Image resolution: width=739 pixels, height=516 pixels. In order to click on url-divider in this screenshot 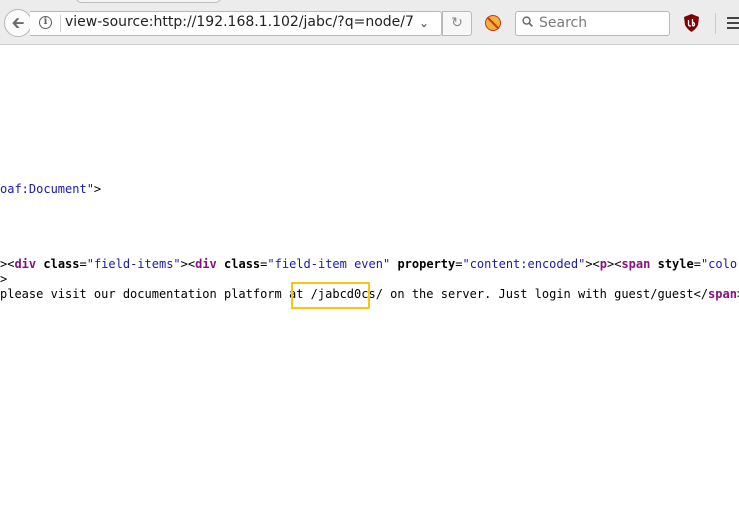, I will do `click(60, 23)`.